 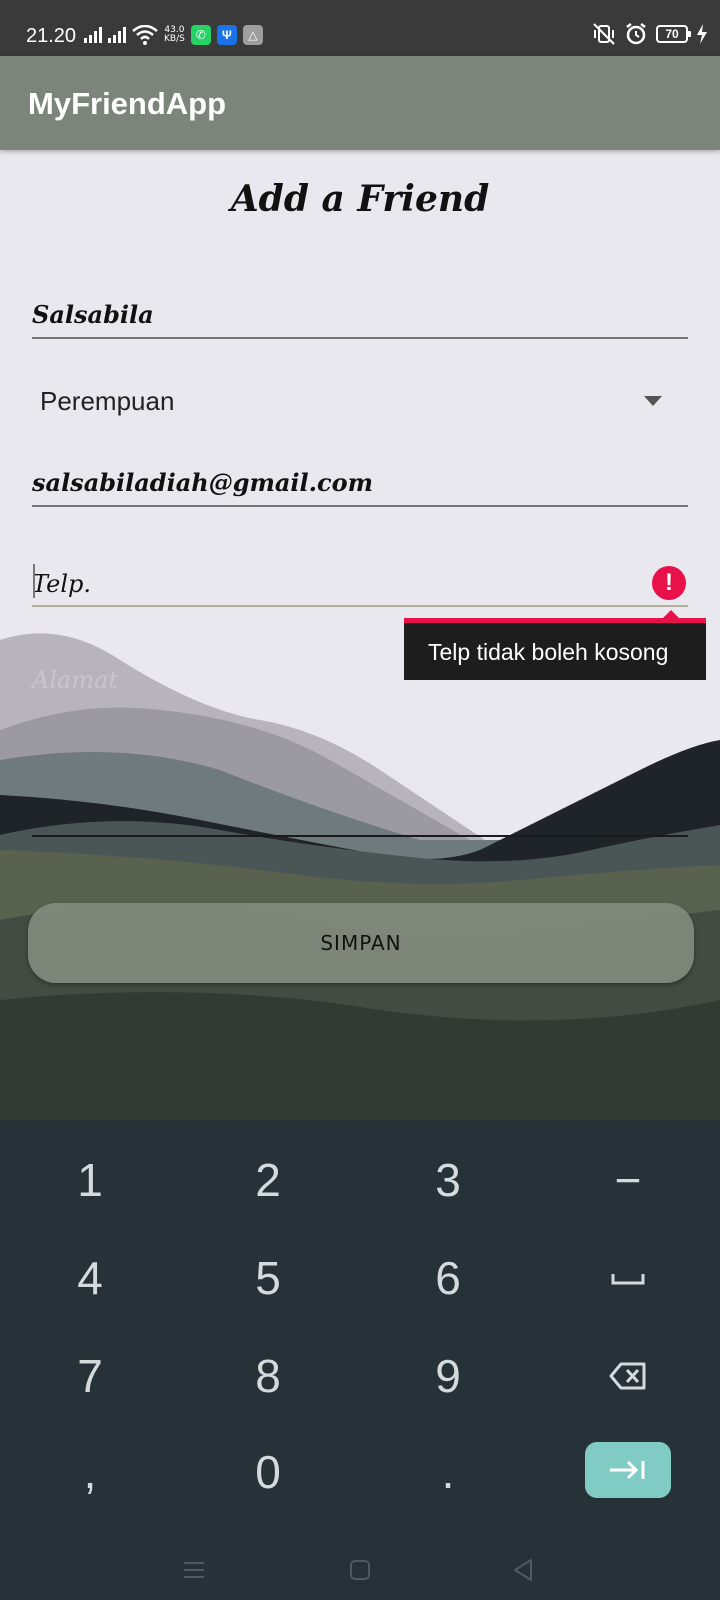 What do you see at coordinates (203, 482) in the screenshot?
I see `email-value: salsabiladiah@gmail.com` at bounding box center [203, 482].